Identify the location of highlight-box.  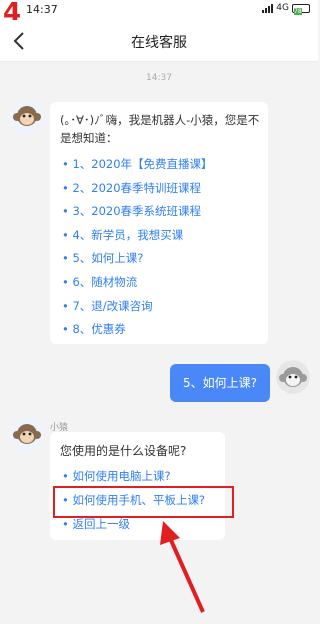
(143, 502).